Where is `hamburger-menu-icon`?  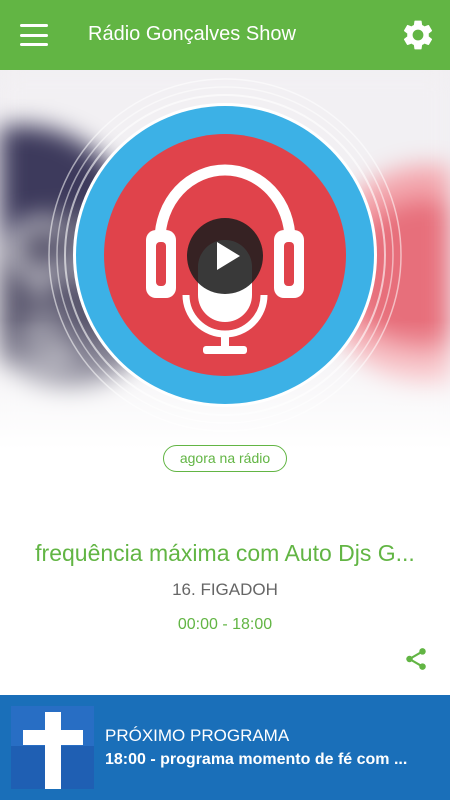 hamburger-menu-icon is located at coordinates (34, 35).